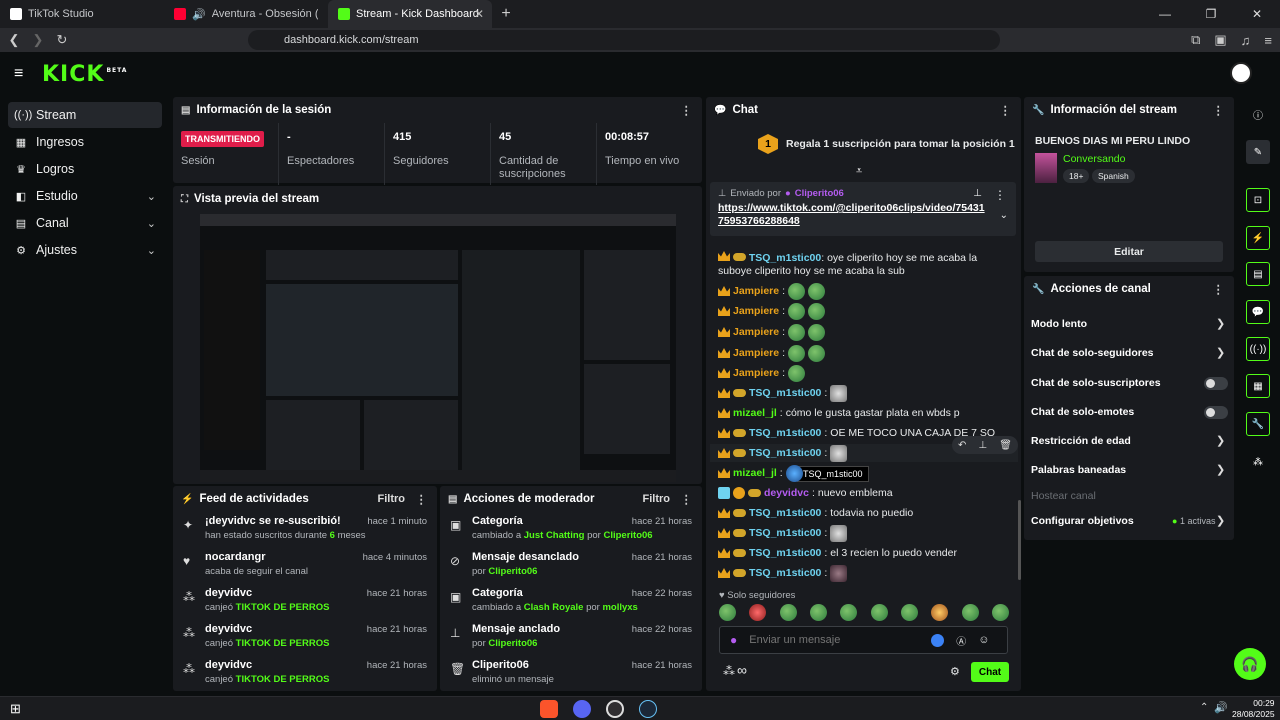  What do you see at coordinates (1250, 664) in the screenshot?
I see `support-chat-button: 🎧` at bounding box center [1250, 664].